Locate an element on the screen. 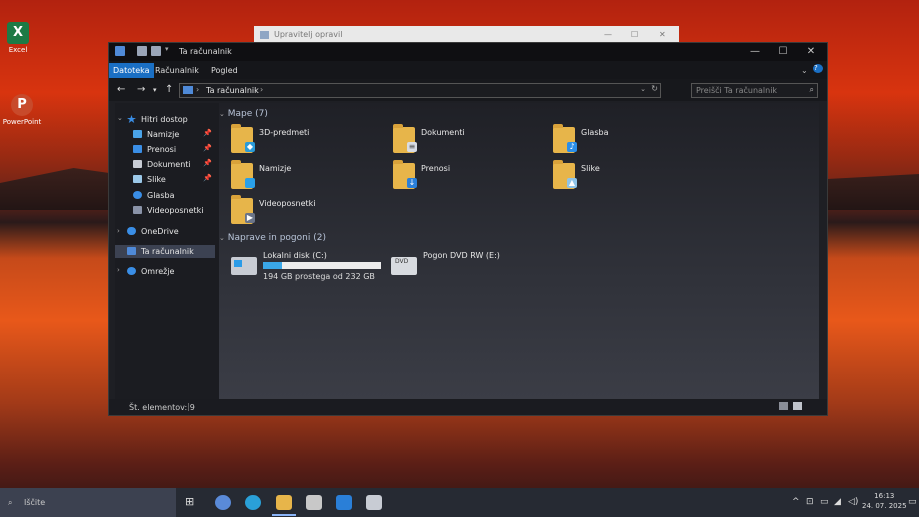  clock: 16:13 24. 07. 2025 is located at coordinates (884, 501).